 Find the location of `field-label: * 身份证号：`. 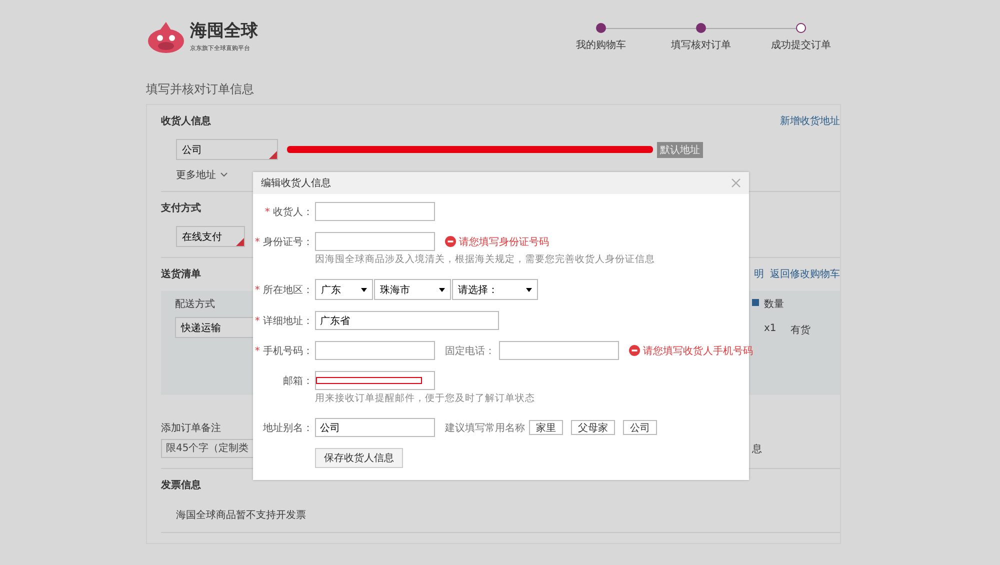

field-label: * 身份证号： is located at coordinates (283, 242).